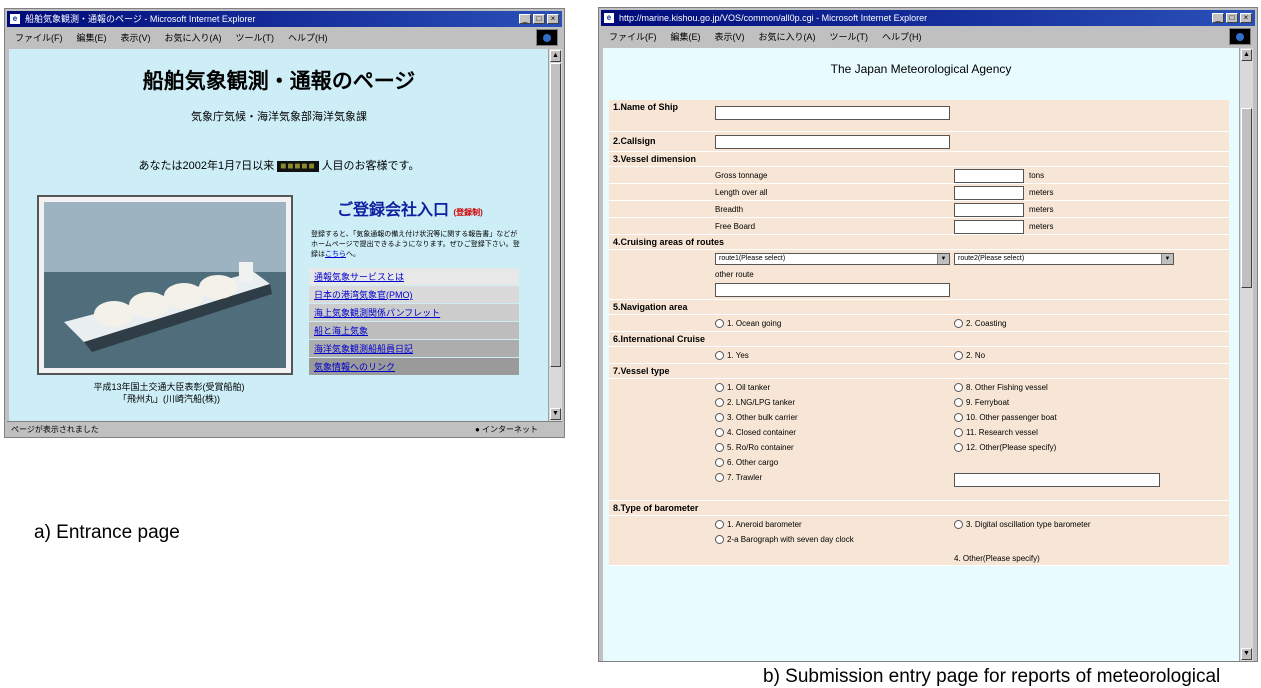  Describe the element at coordinates (919, 209) in the screenshot. I see `form-row-breadth: Breadth meters` at that location.